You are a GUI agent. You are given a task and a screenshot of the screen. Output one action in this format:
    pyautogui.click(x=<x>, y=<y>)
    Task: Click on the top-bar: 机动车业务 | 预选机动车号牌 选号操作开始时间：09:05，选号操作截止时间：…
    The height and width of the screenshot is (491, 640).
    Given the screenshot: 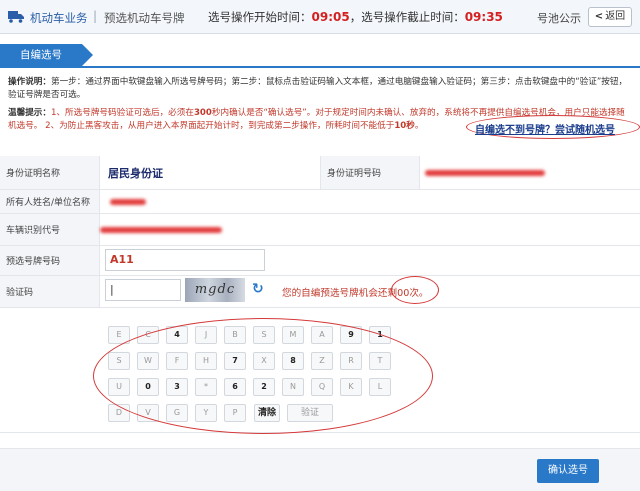 What is the action you would take?
    pyautogui.click(x=320, y=17)
    